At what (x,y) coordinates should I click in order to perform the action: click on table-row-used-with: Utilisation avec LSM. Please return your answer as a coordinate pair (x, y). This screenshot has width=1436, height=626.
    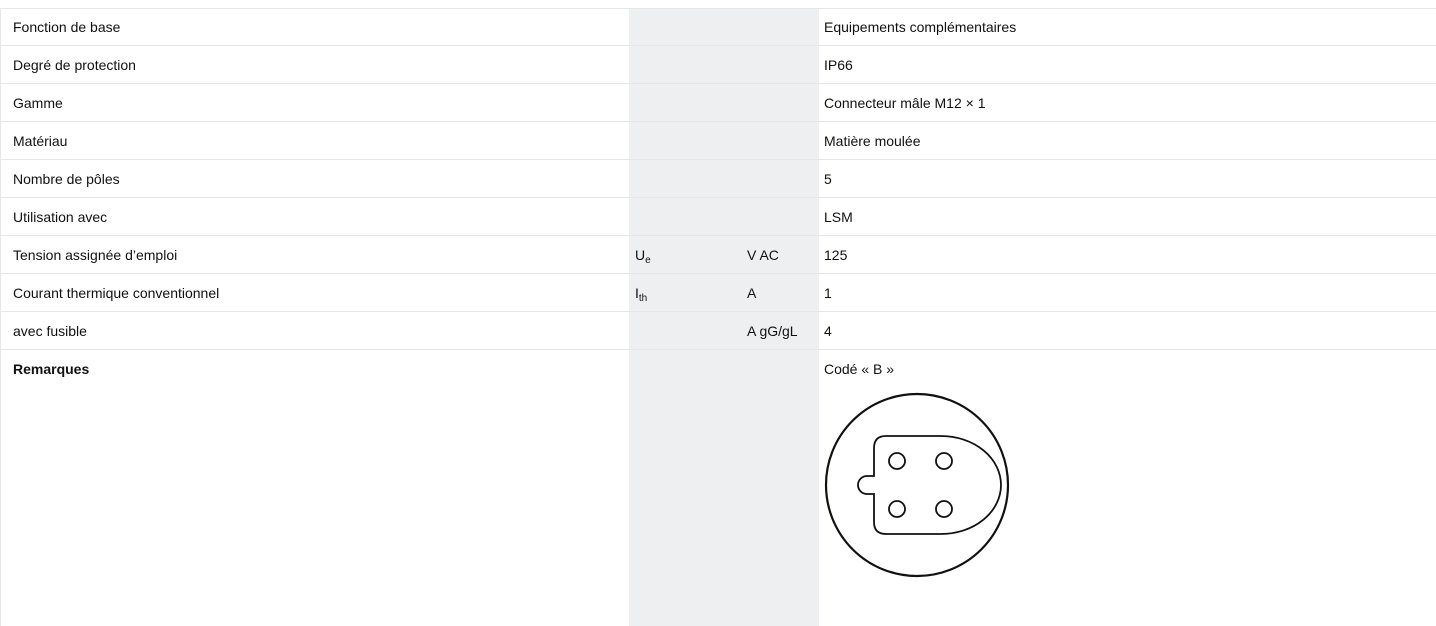
    Looking at the image, I should click on (718, 217).